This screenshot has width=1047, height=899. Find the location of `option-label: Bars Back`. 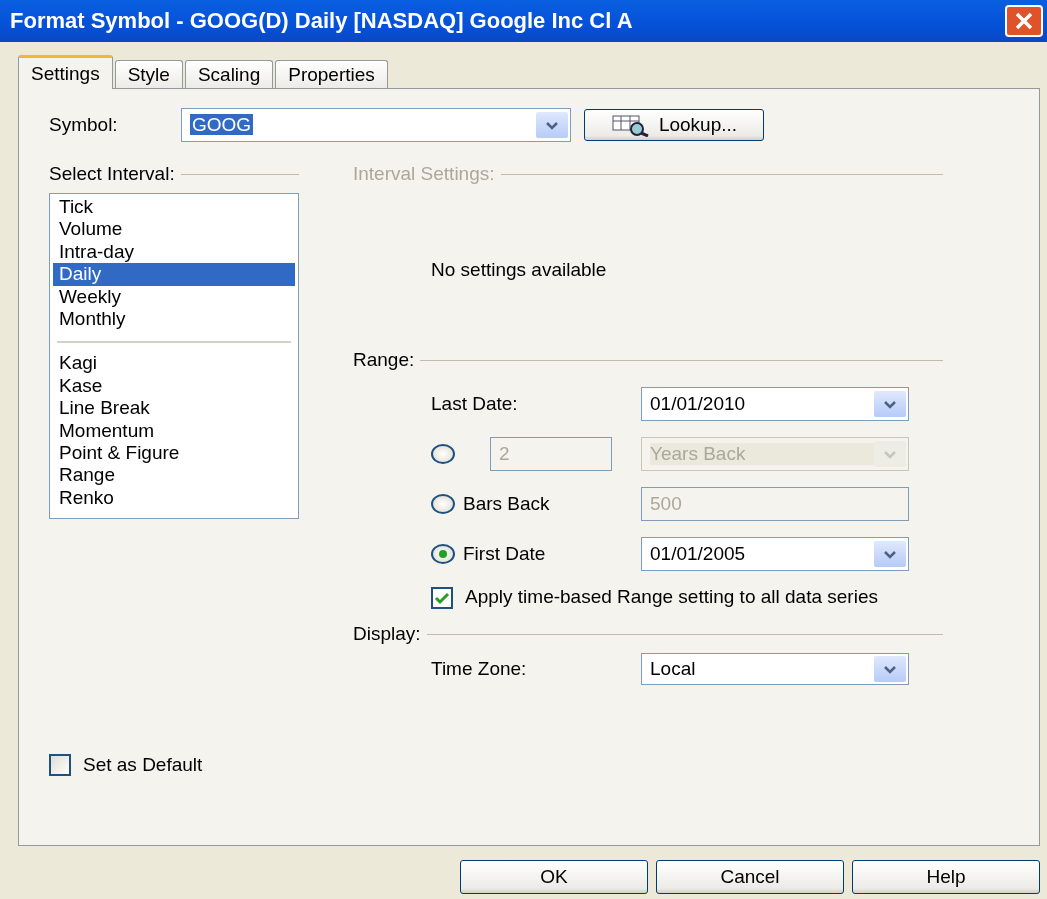

option-label: Bars Back is located at coordinates (506, 504).